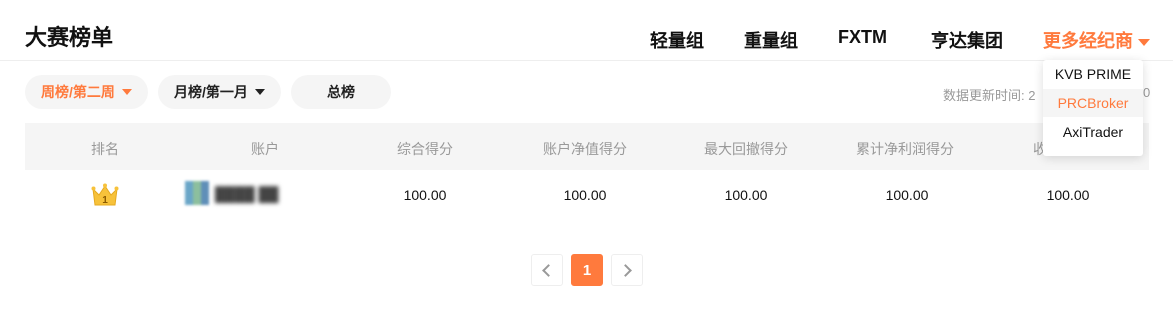 The height and width of the screenshot is (326, 1173). I want to click on total-filter-label: 总榜, so click(341, 92).